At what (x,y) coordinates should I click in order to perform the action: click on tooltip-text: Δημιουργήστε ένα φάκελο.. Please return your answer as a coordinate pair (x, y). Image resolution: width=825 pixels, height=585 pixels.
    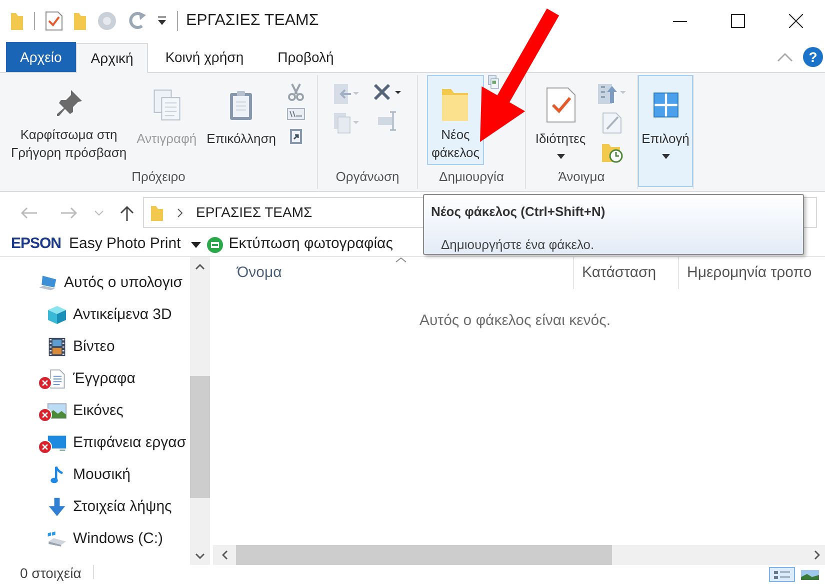
    Looking at the image, I should click on (518, 245).